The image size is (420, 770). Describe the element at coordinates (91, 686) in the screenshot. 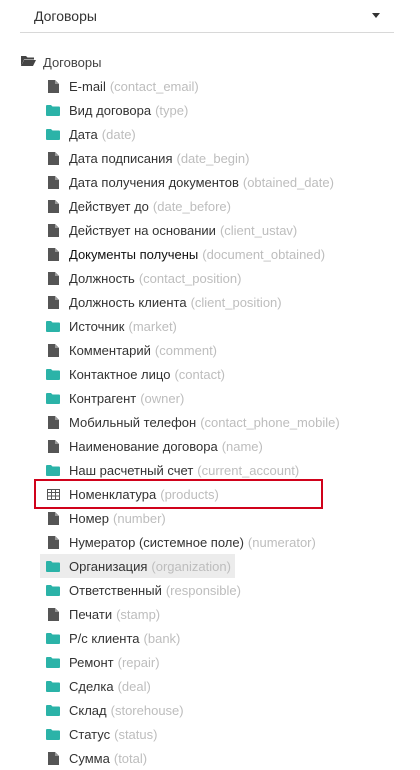

I see `tree-item-label: Сделка` at that location.